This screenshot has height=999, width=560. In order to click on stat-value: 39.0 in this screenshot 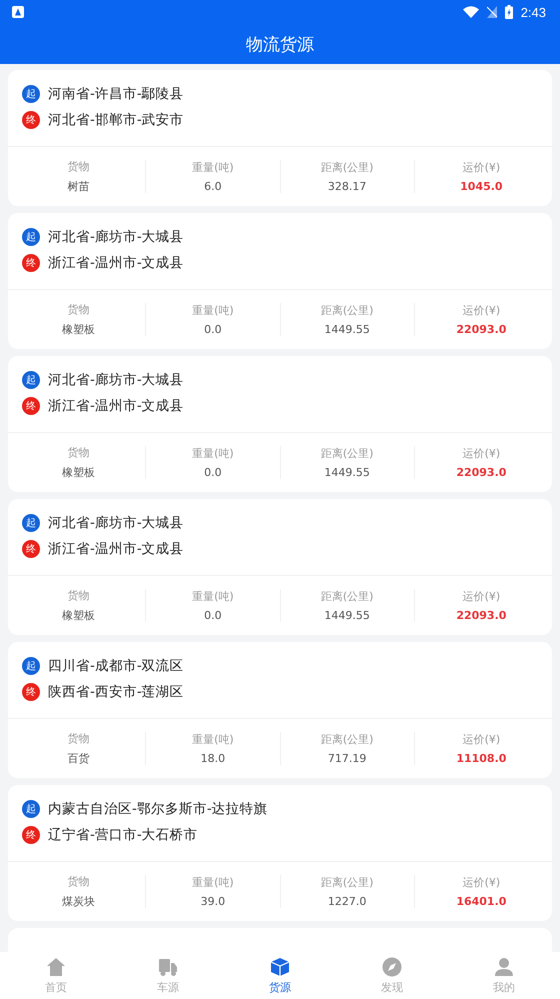, I will do `click(213, 901)`.